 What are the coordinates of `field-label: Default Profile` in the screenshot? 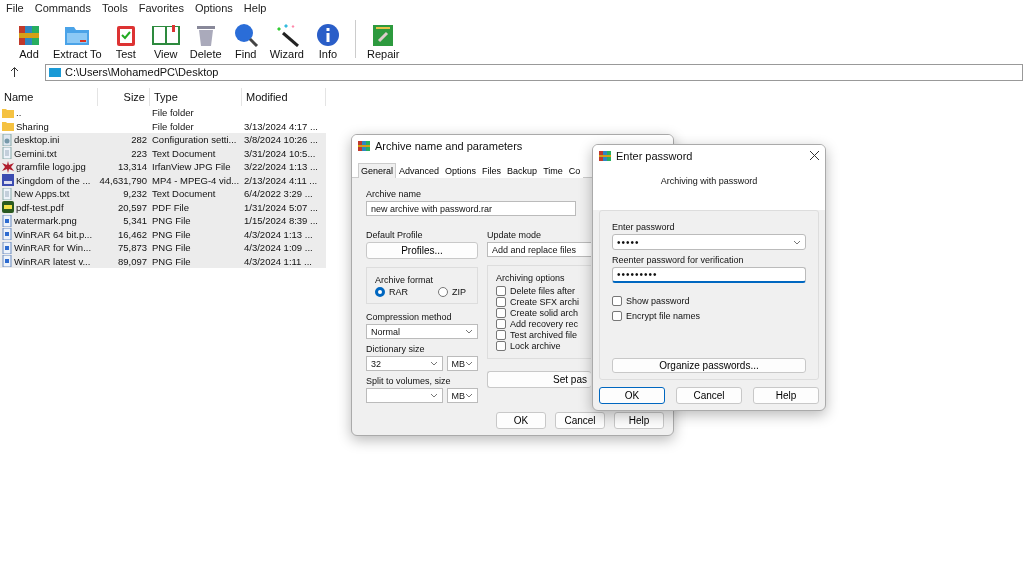 It's located at (395, 235).